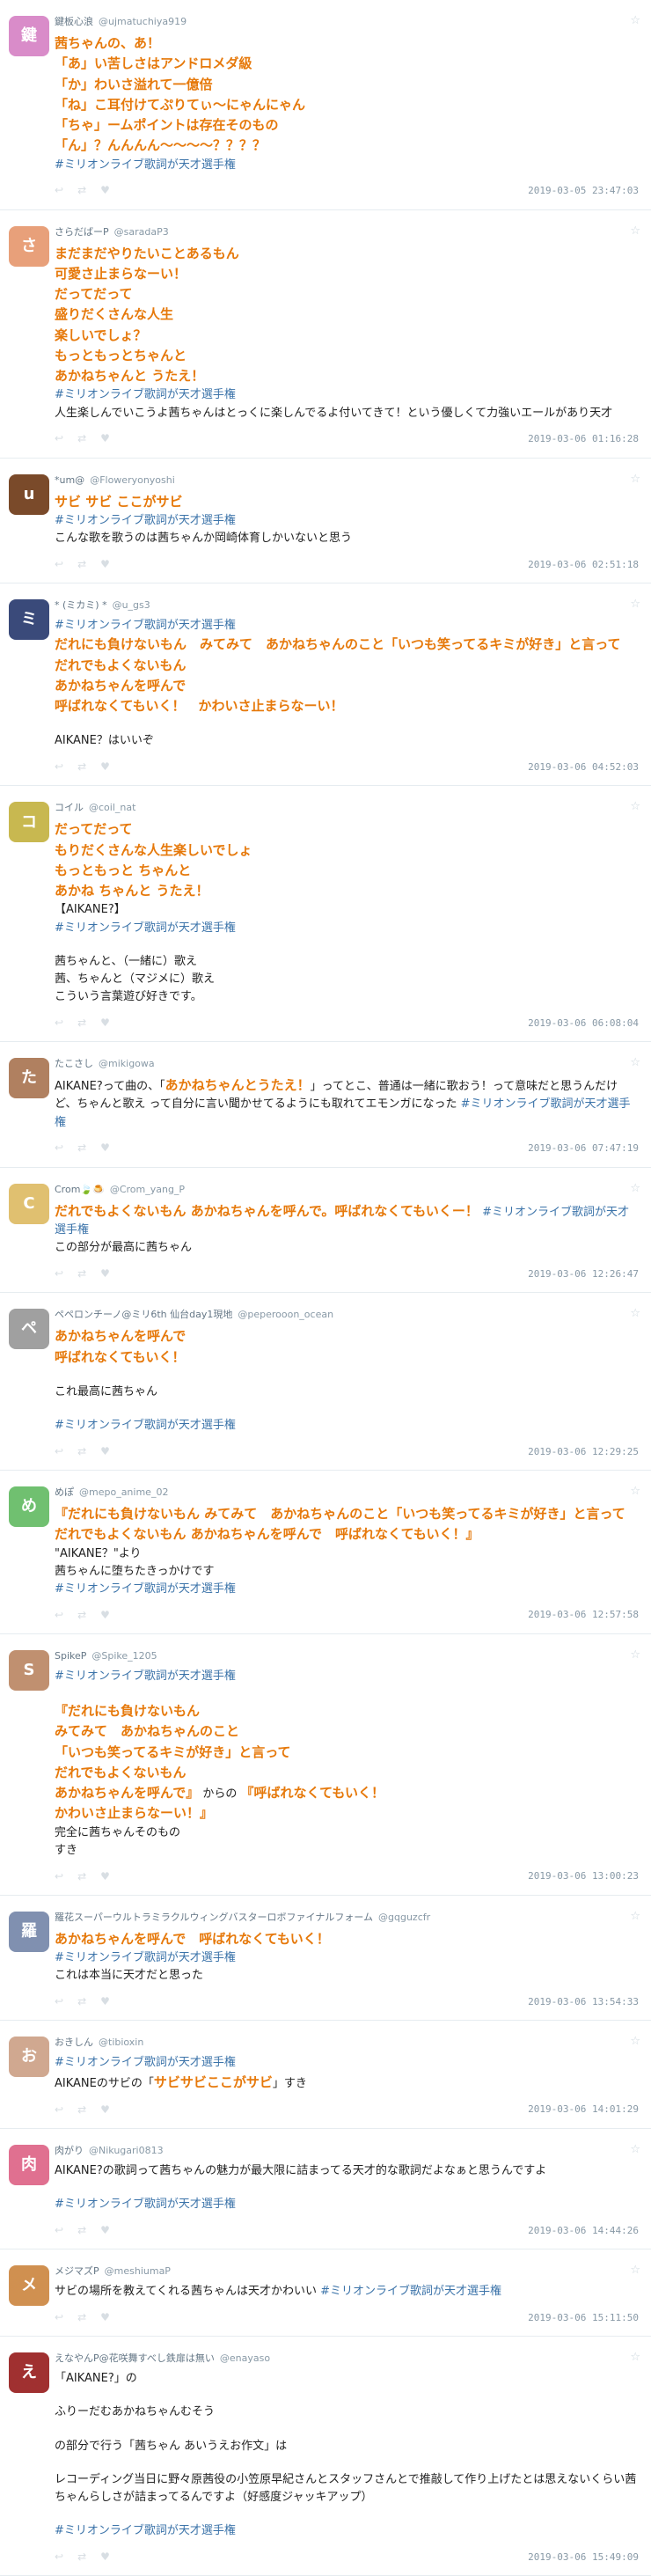 The width and height of the screenshot is (651, 2576). I want to click on user-handle: @u_gs3, so click(131, 605).